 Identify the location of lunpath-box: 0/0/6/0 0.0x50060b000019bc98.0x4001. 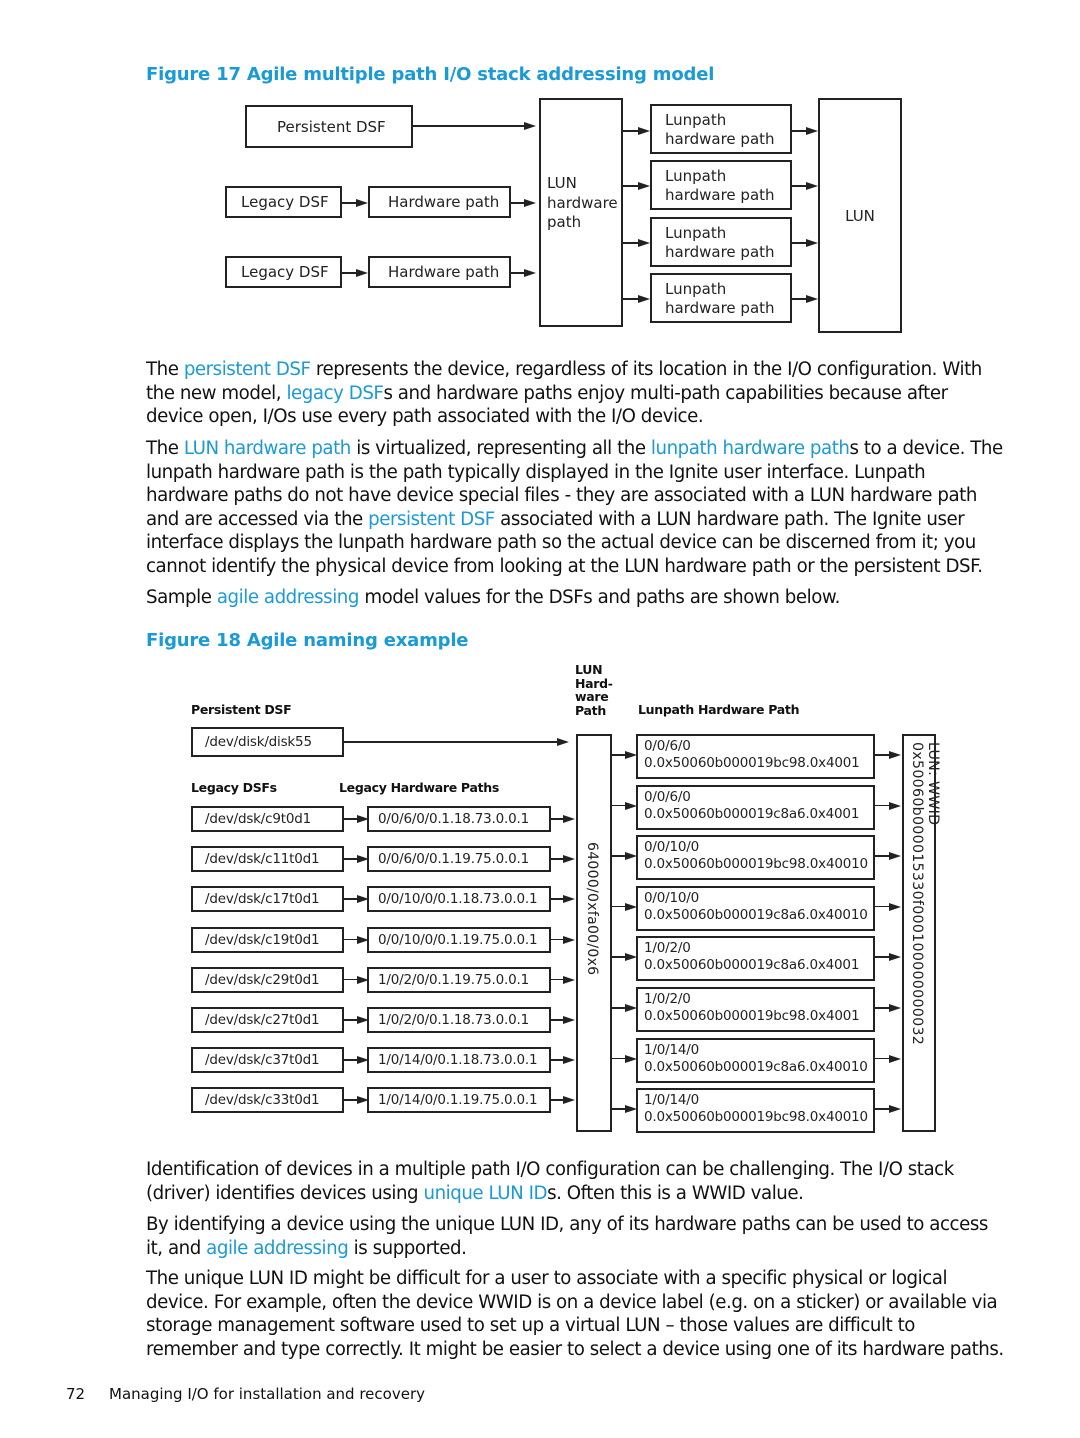
(755, 756).